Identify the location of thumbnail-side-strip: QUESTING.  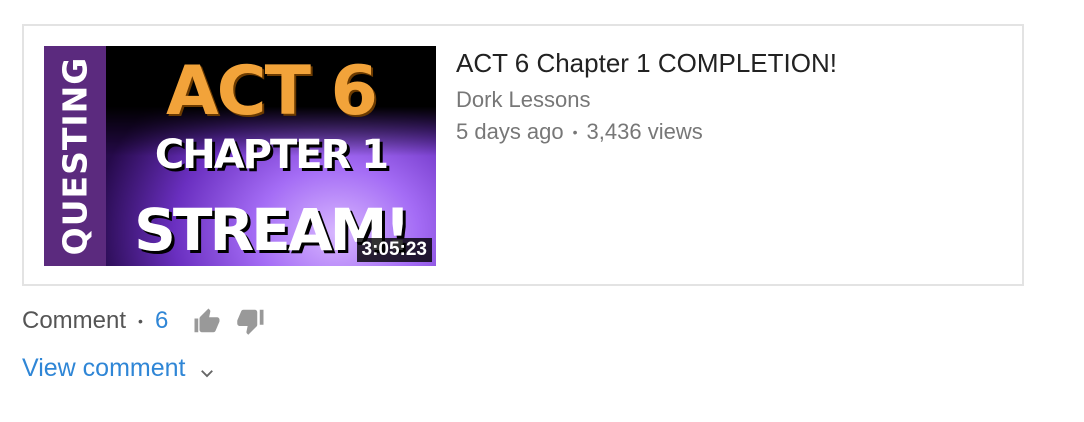
(75, 156).